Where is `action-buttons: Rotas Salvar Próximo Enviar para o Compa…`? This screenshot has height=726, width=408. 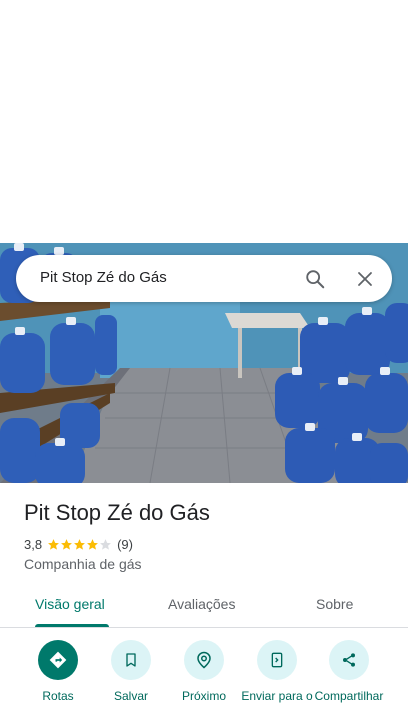
action-buttons: Rotas Salvar Próximo Enviar para o Compa… is located at coordinates (204, 683).